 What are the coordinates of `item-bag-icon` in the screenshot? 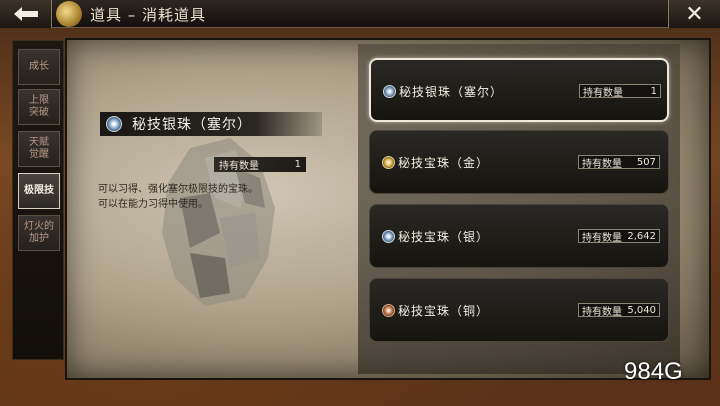 It's located at (69, 14).